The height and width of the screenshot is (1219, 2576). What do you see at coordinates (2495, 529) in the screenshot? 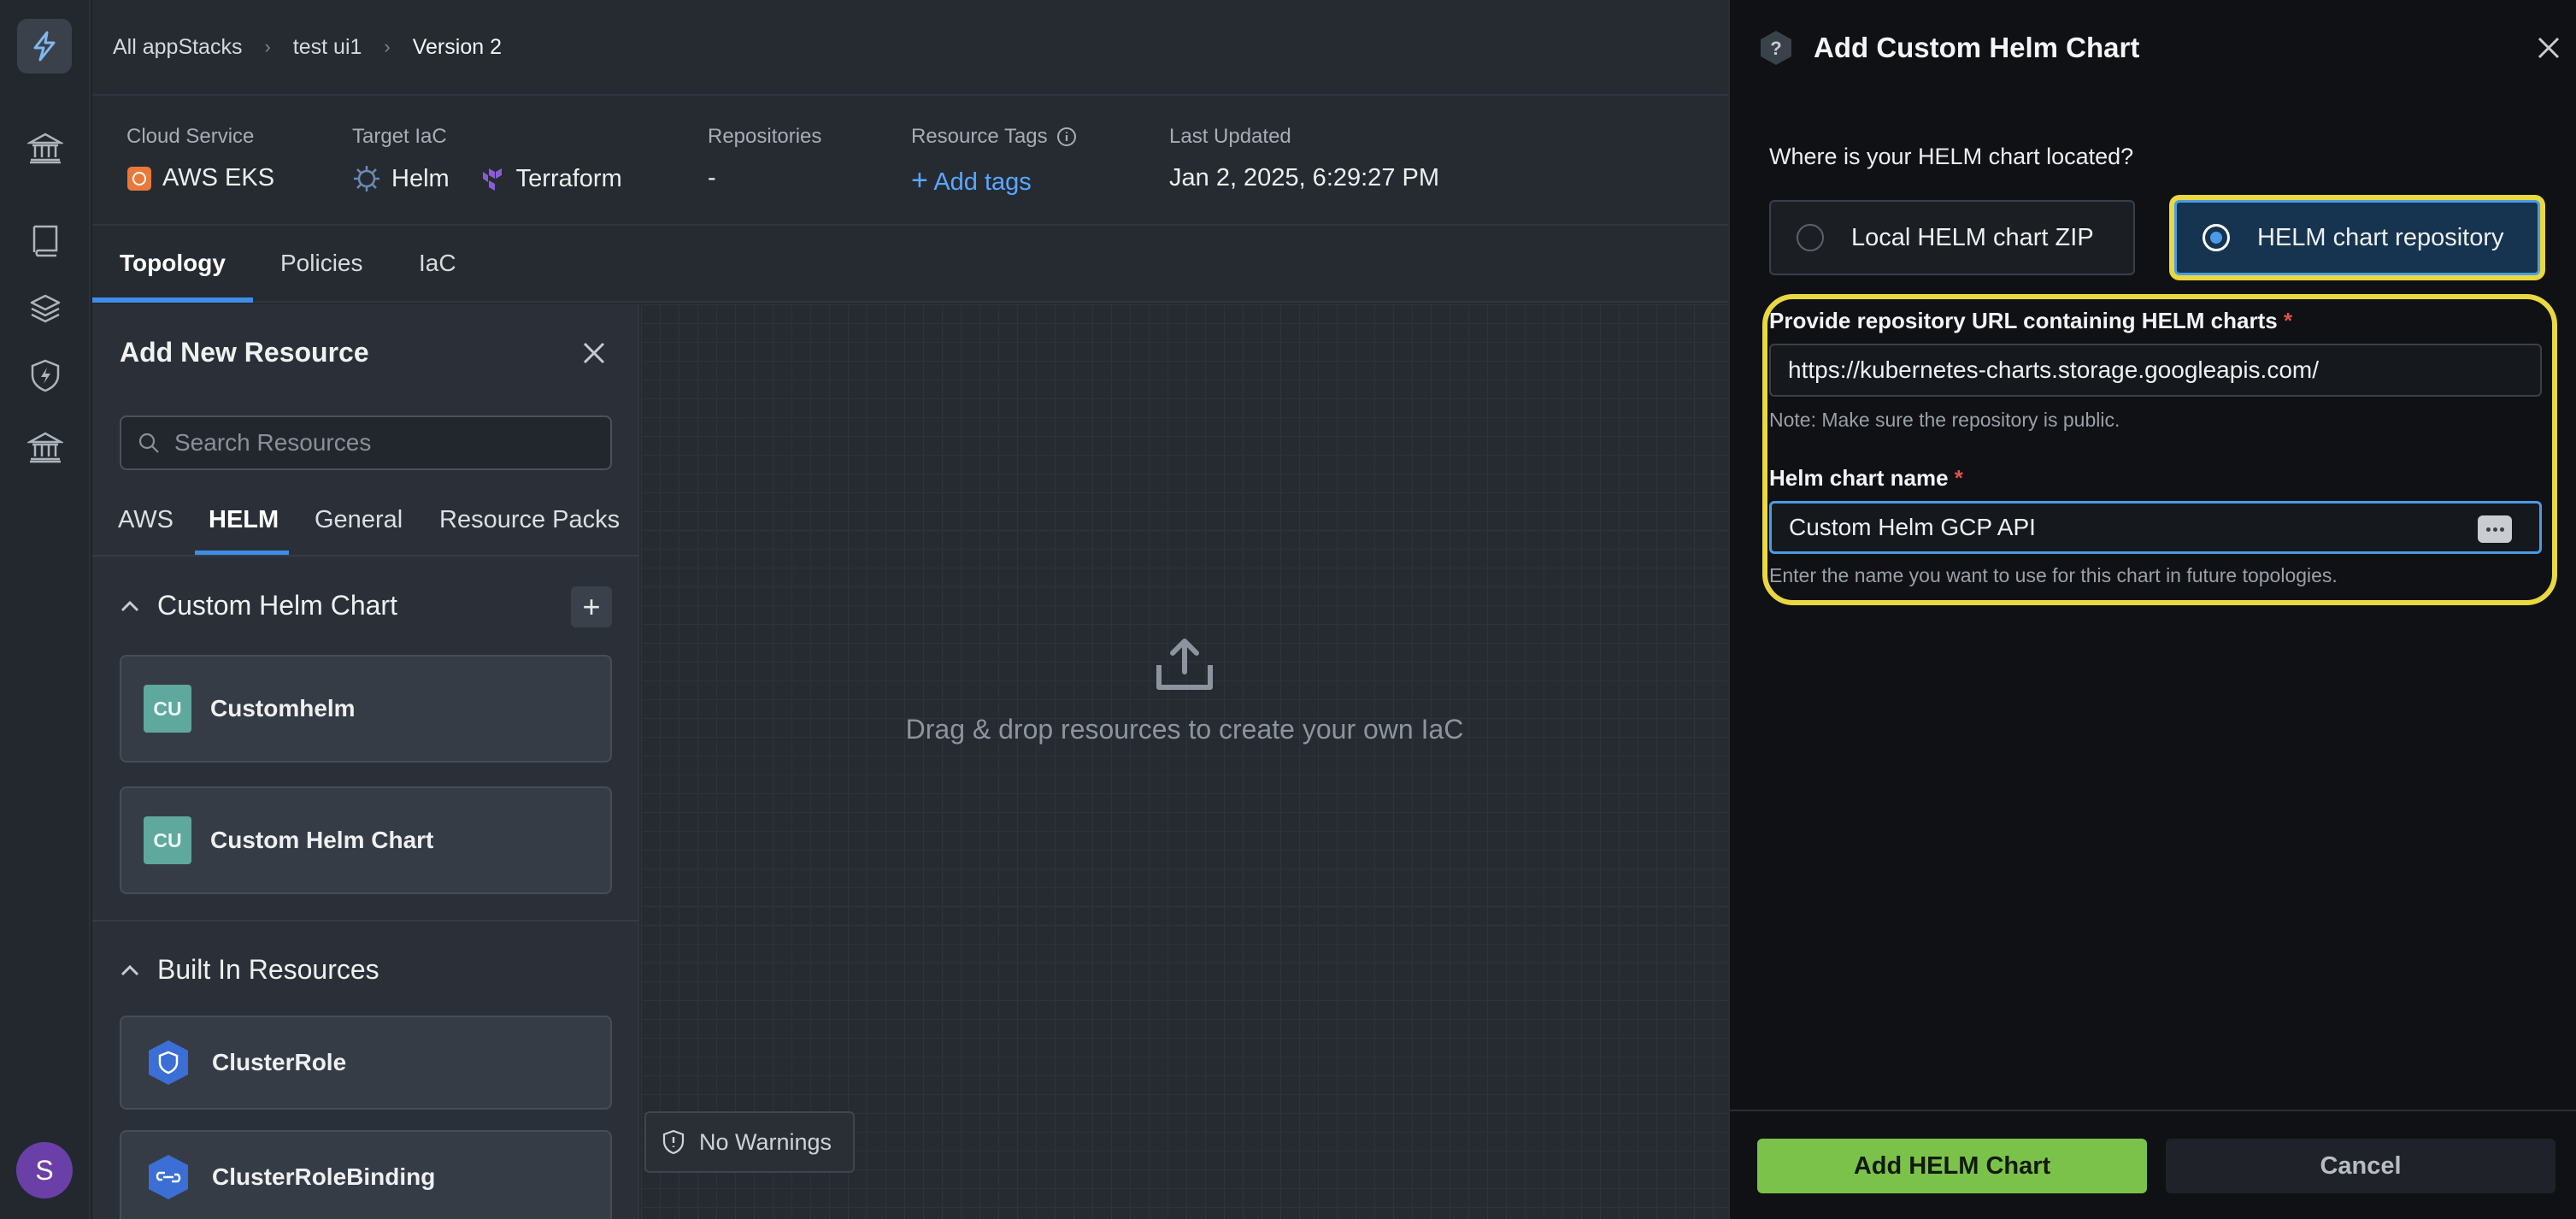
I see `more-options-icon` at bounding box center [2495, 529].